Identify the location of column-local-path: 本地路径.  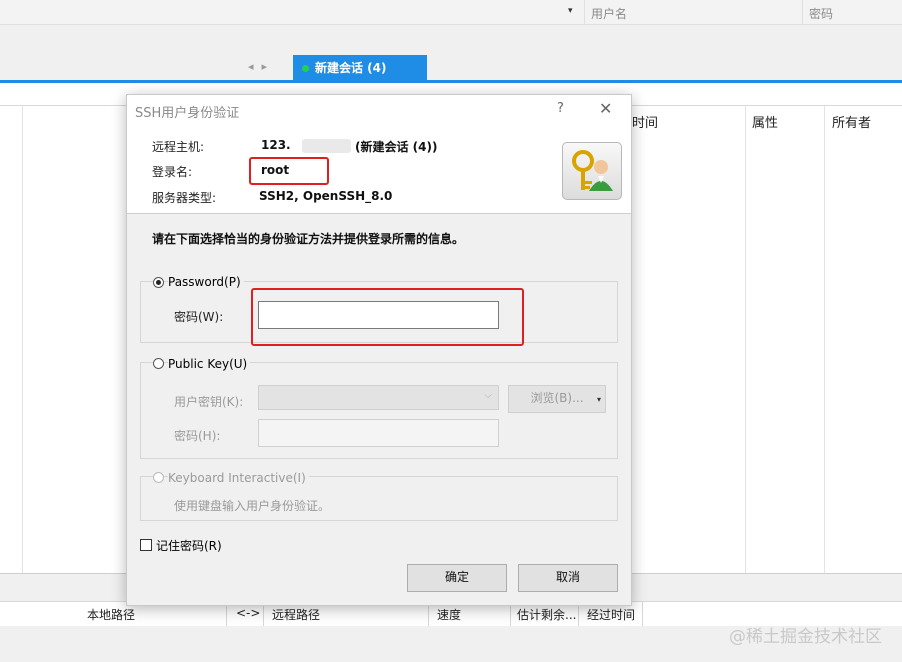
(111, 614).